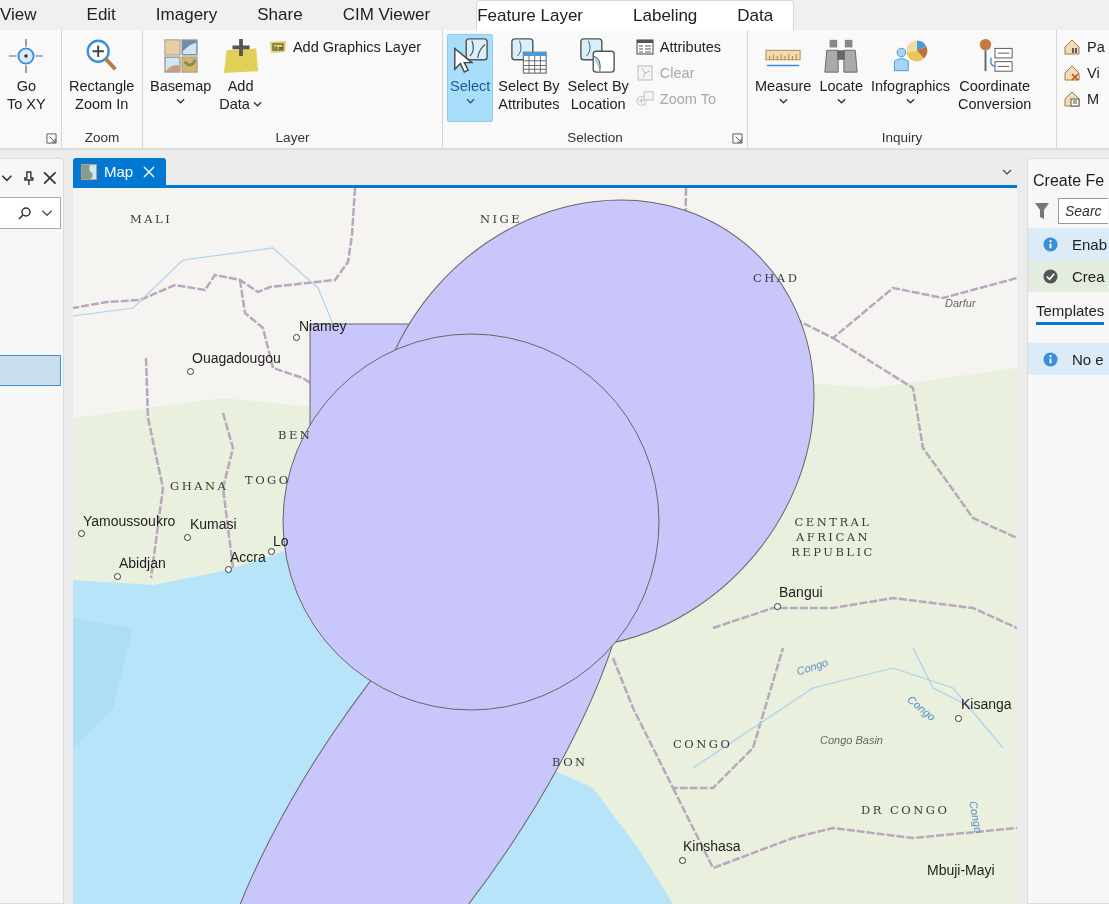 Image resolution: width=1109 pixels, height=904 pixels. Describe the element at coordinates (28, 178) in the screenshot. I see `pin-icon` at that location.